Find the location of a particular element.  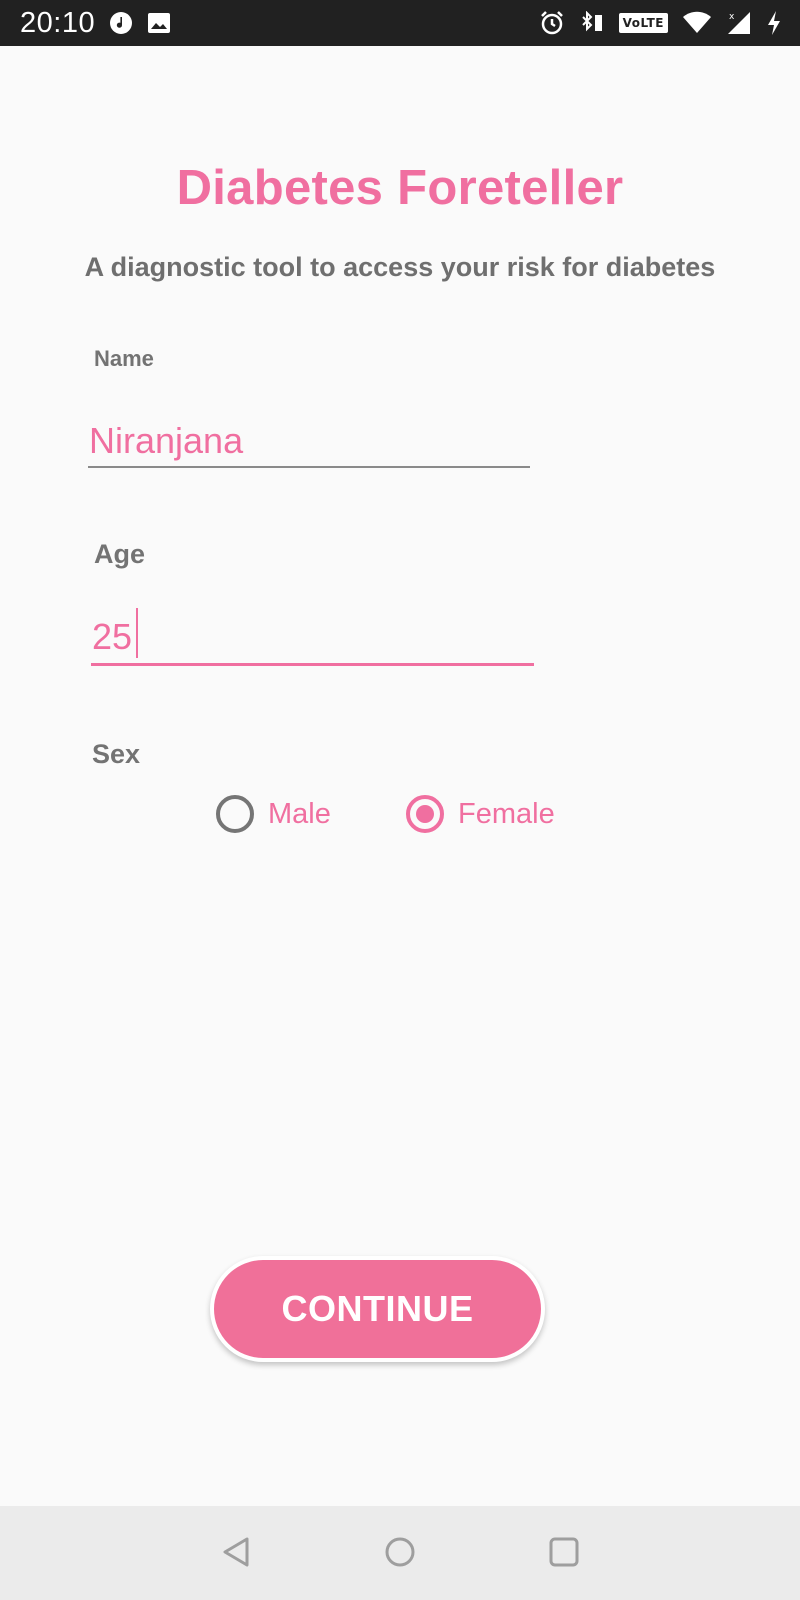

music-icon is located at coordinates (121, 23).